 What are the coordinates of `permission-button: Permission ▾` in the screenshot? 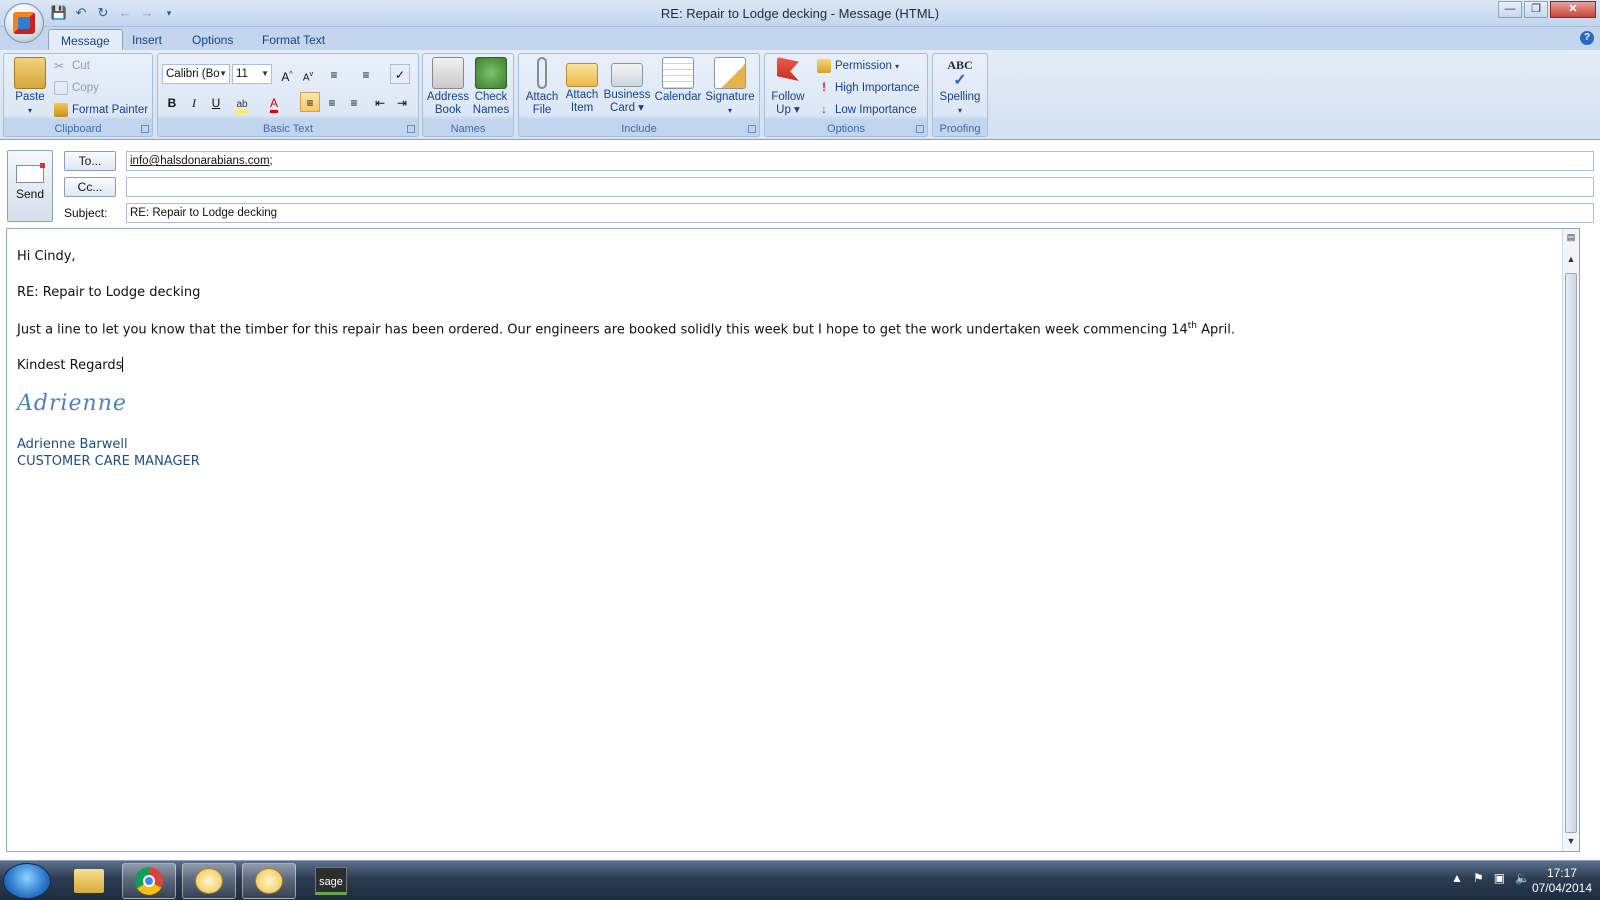 It's located at (858, 66).